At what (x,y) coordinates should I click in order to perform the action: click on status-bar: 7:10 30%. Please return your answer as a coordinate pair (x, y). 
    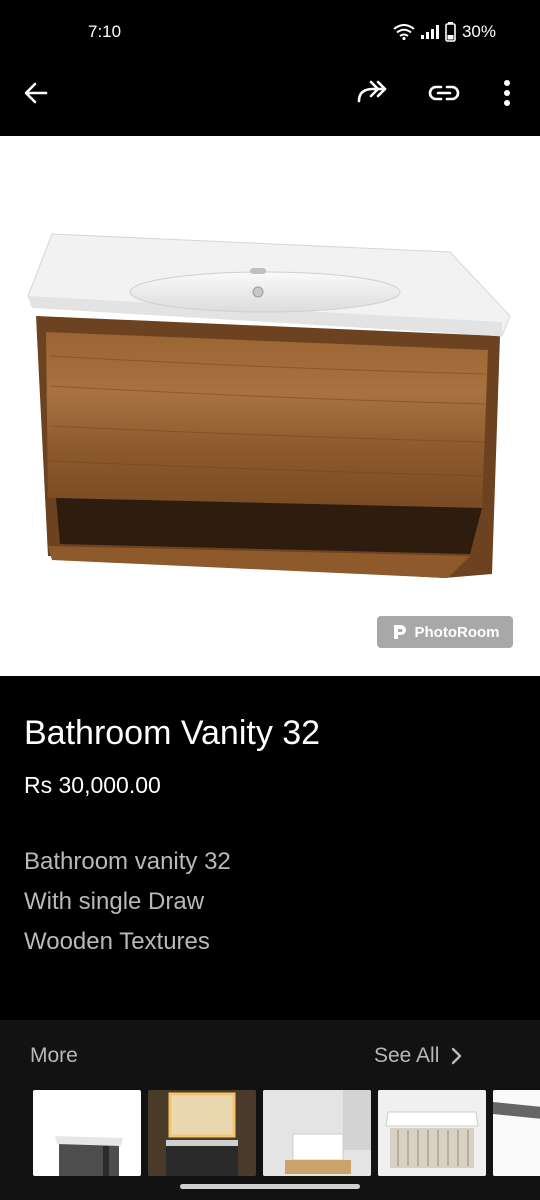
    Looking at the image, I should click on (270, 25).